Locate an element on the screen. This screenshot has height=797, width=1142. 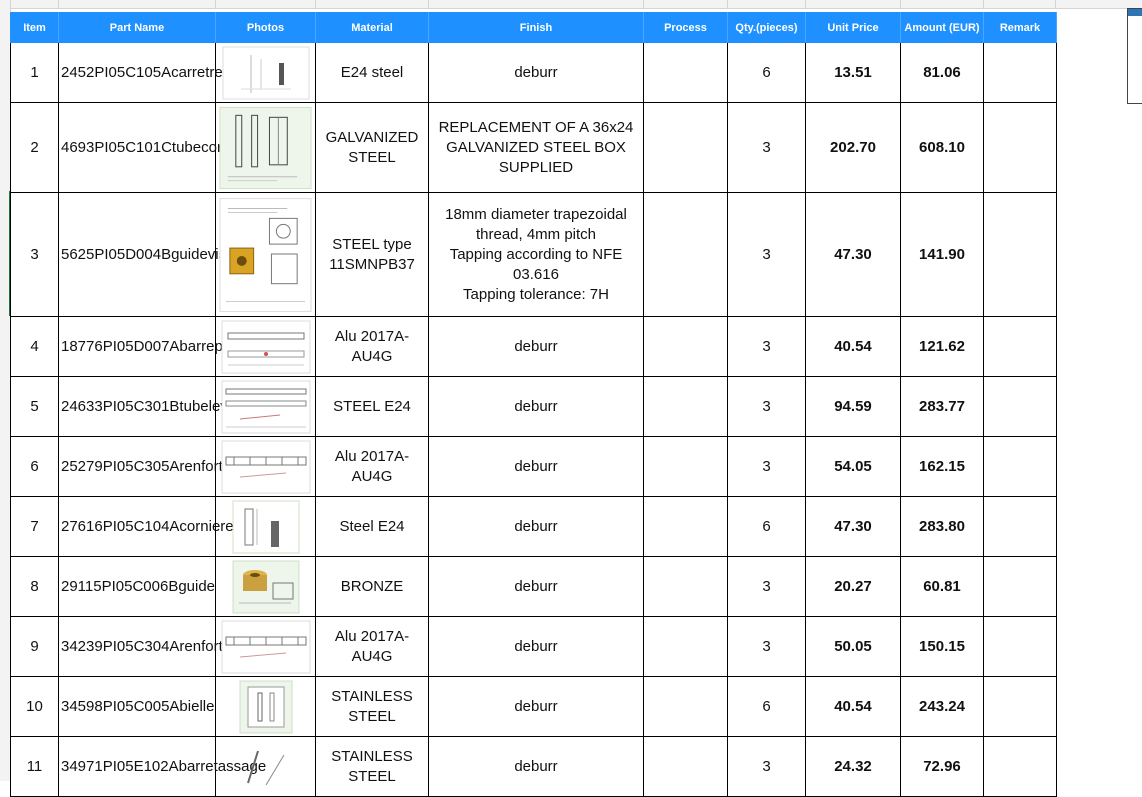
cell-item: 6 is located at coordinates (34, 466).